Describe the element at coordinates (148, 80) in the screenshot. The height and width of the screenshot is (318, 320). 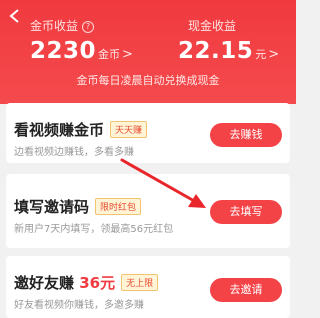
I see `exchange-notice: 金币每日凌晨自动兑换成现金` at that location.